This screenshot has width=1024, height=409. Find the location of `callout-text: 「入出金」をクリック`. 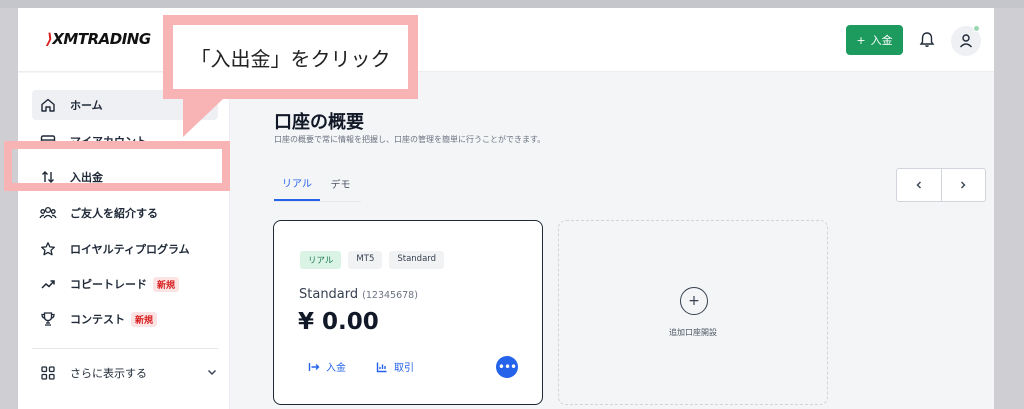

callout-text: 「入出金」をクリック is located at coordinates (290, 57).